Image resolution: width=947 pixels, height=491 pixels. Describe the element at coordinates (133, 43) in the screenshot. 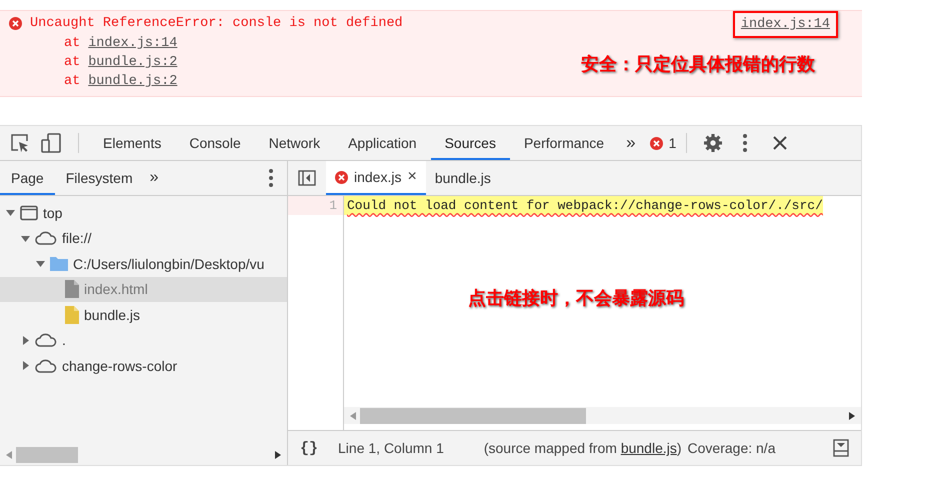

I see `stack-link: index.js:14` at that location.